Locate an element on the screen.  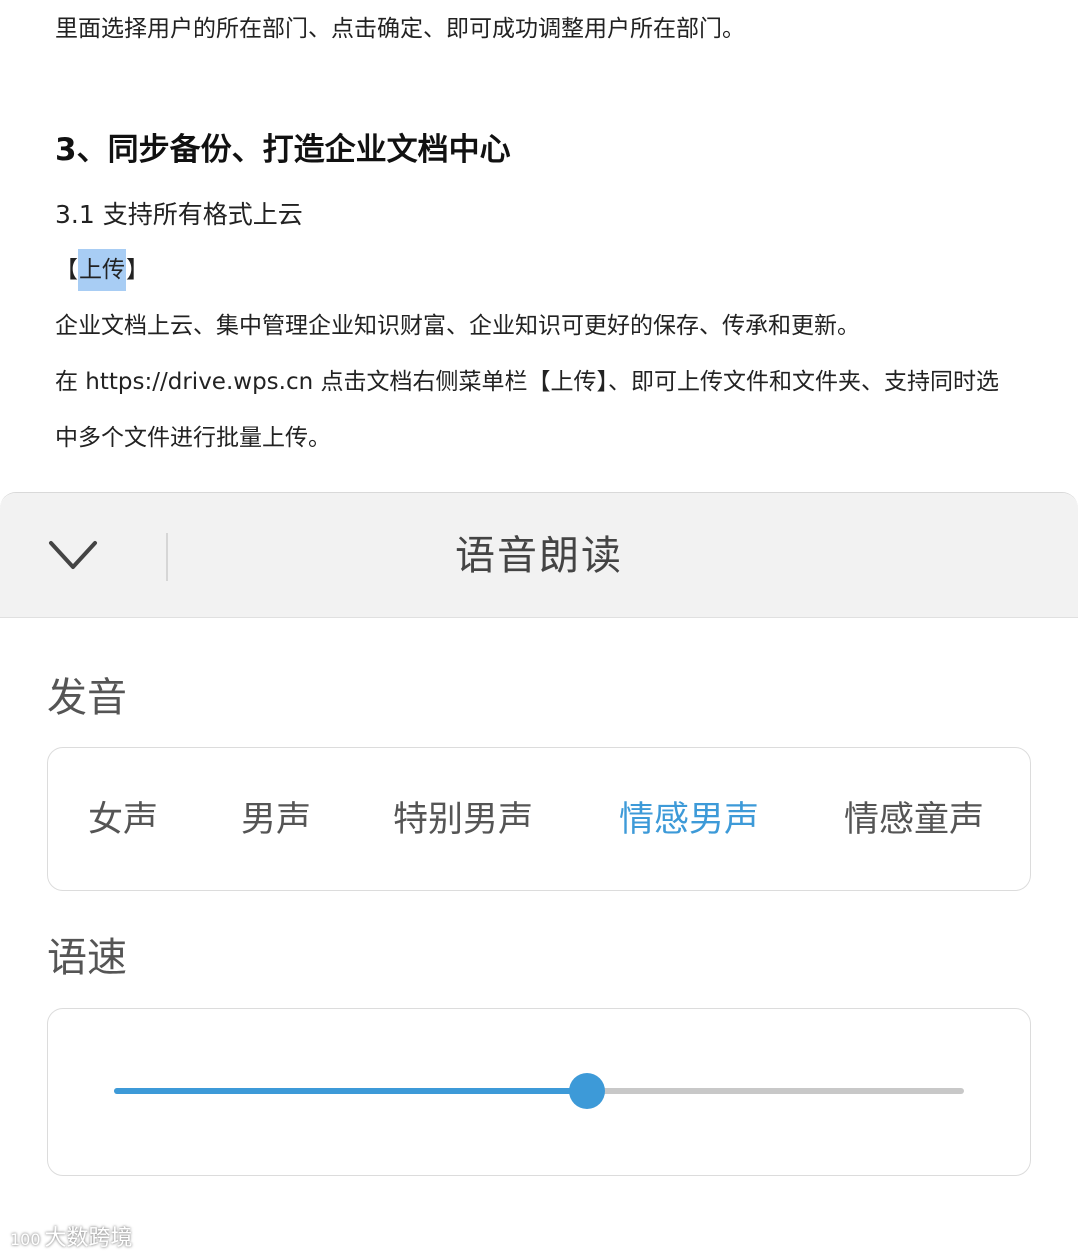
panel-header: 语音朗读 is located at coordinates (539, 555).